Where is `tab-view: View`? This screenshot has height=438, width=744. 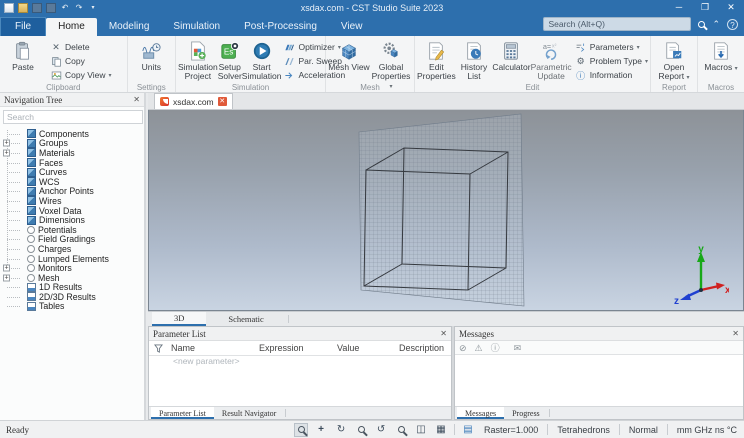
tab-view: View is located at coordinates (352, 27).